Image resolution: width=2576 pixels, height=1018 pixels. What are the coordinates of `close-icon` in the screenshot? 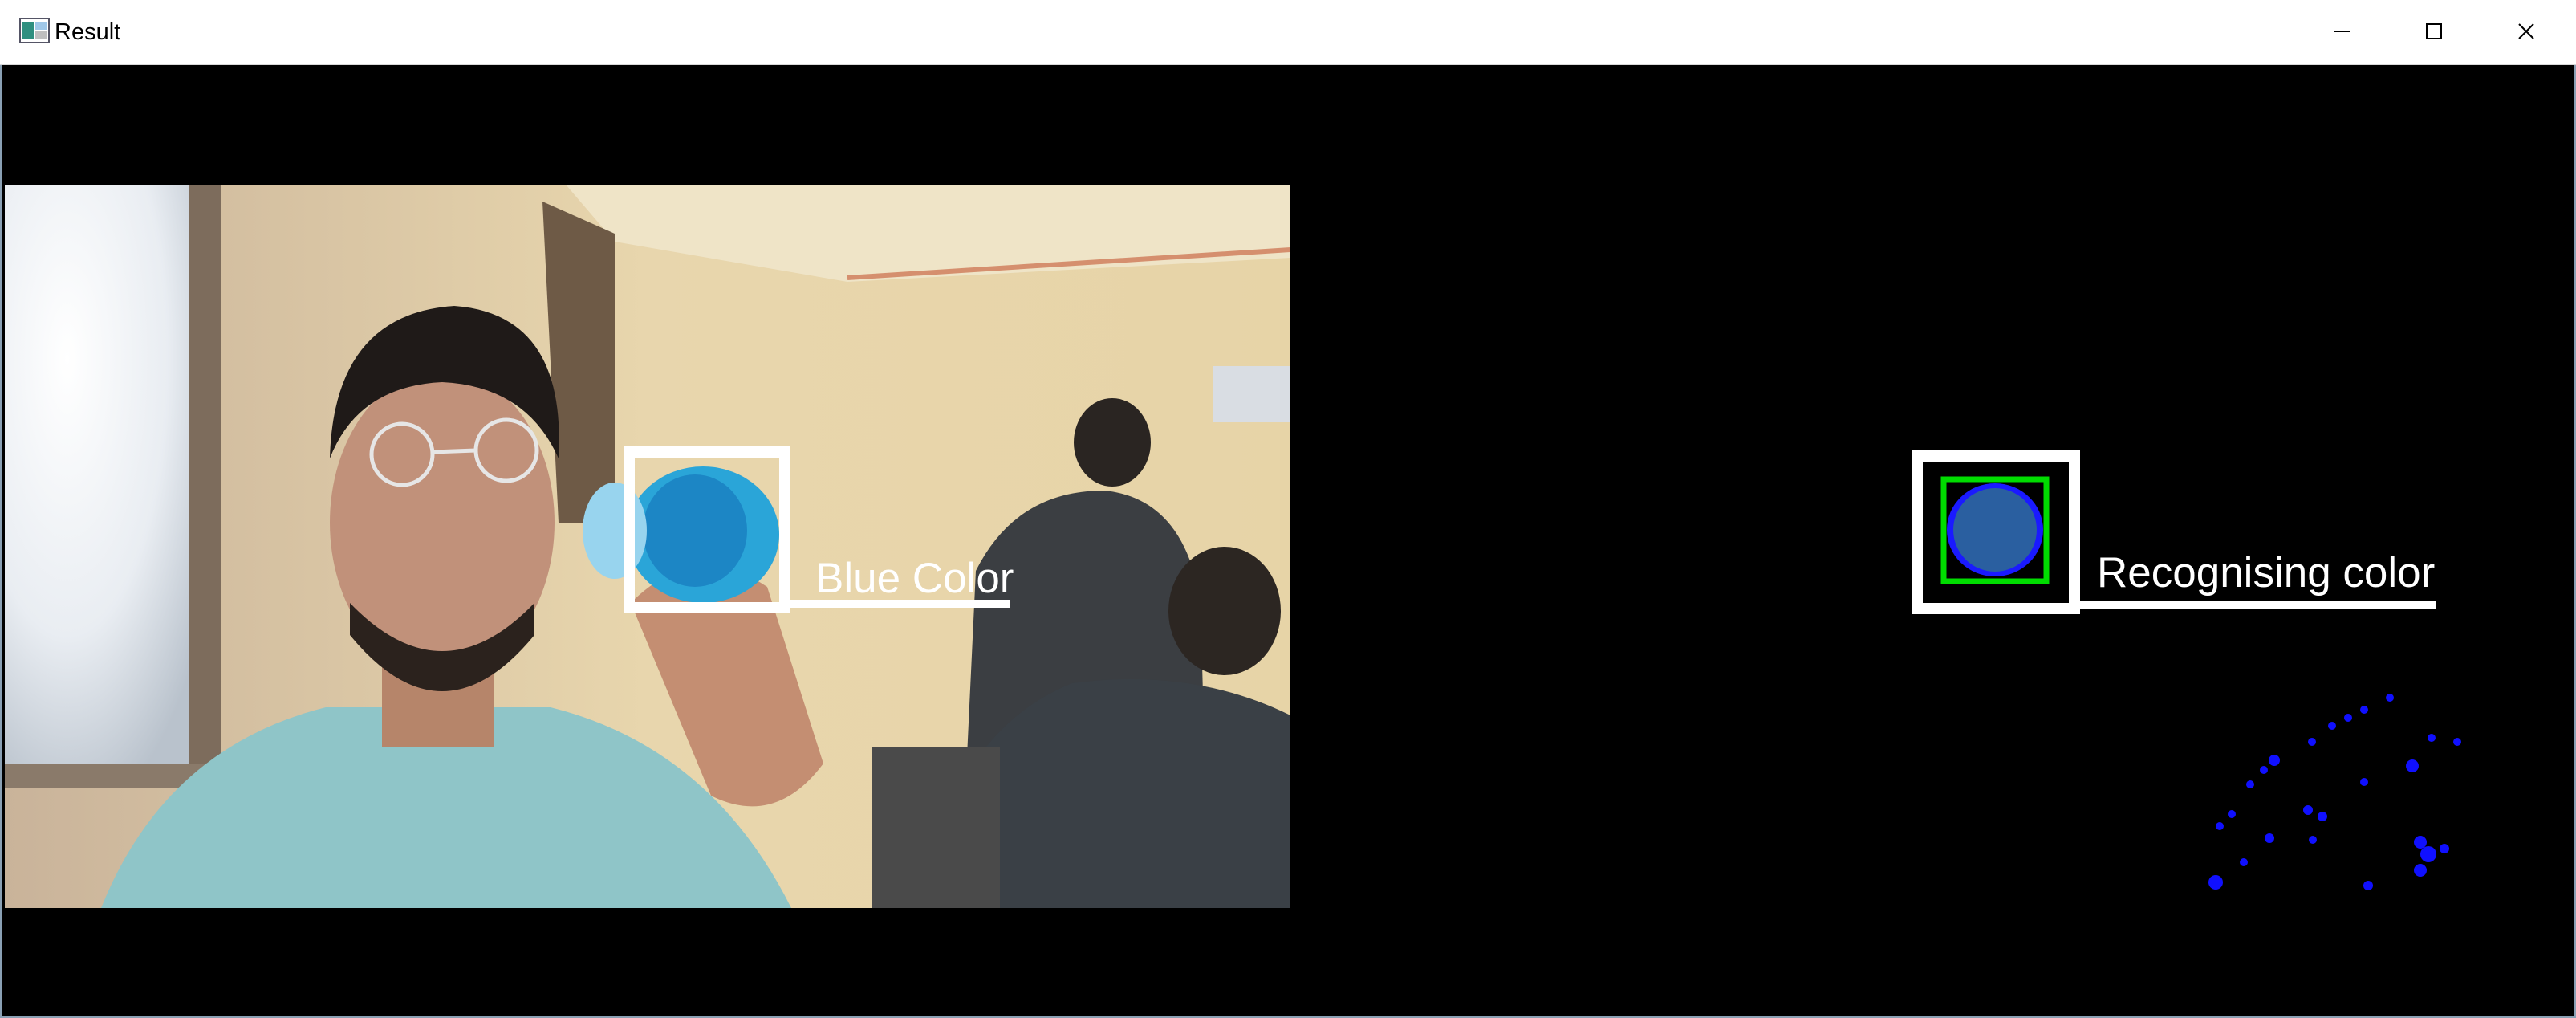 It's located at (2526, 31).